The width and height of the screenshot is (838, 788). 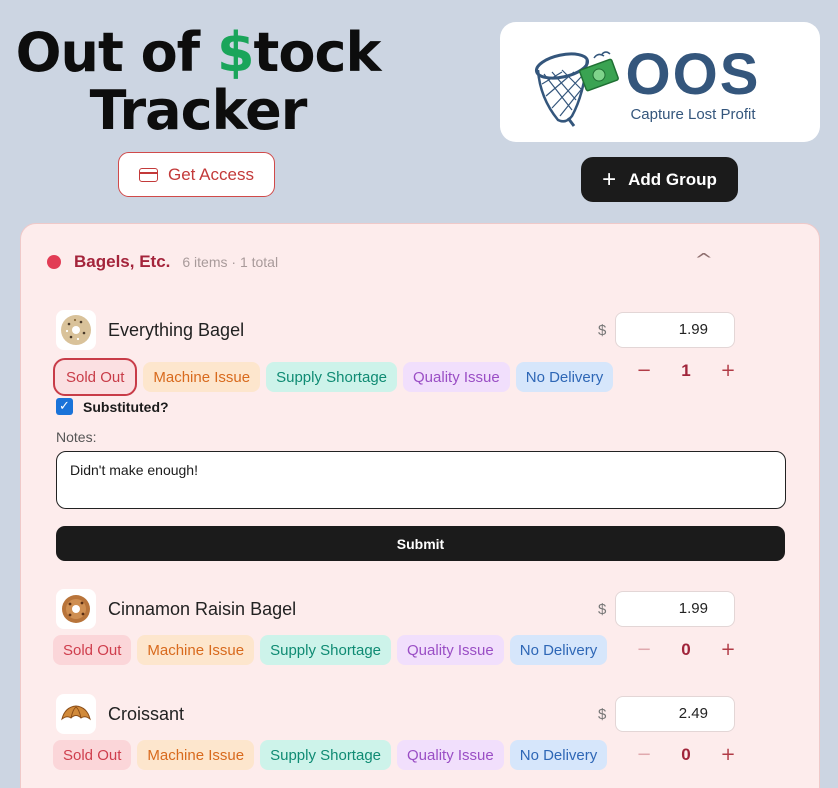 I want to click on get-access-button: Get Access, so click(x=196, y=174).